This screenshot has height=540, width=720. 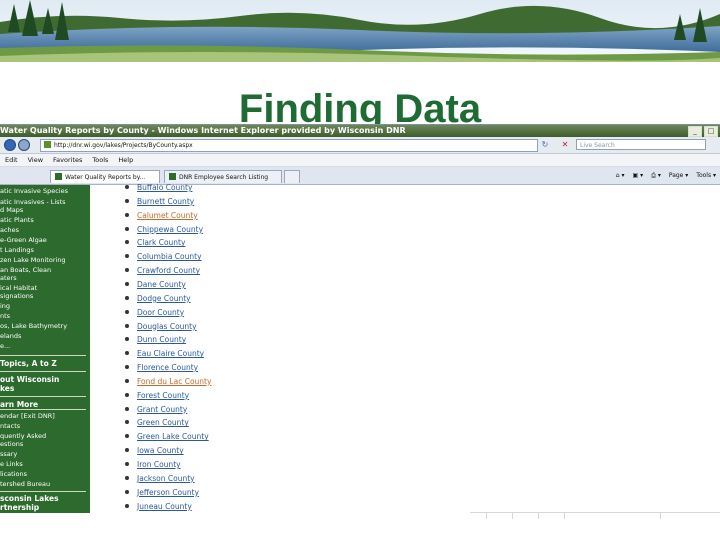 I want to click on page-menu: Page ▾, so click(x=678, y=176).